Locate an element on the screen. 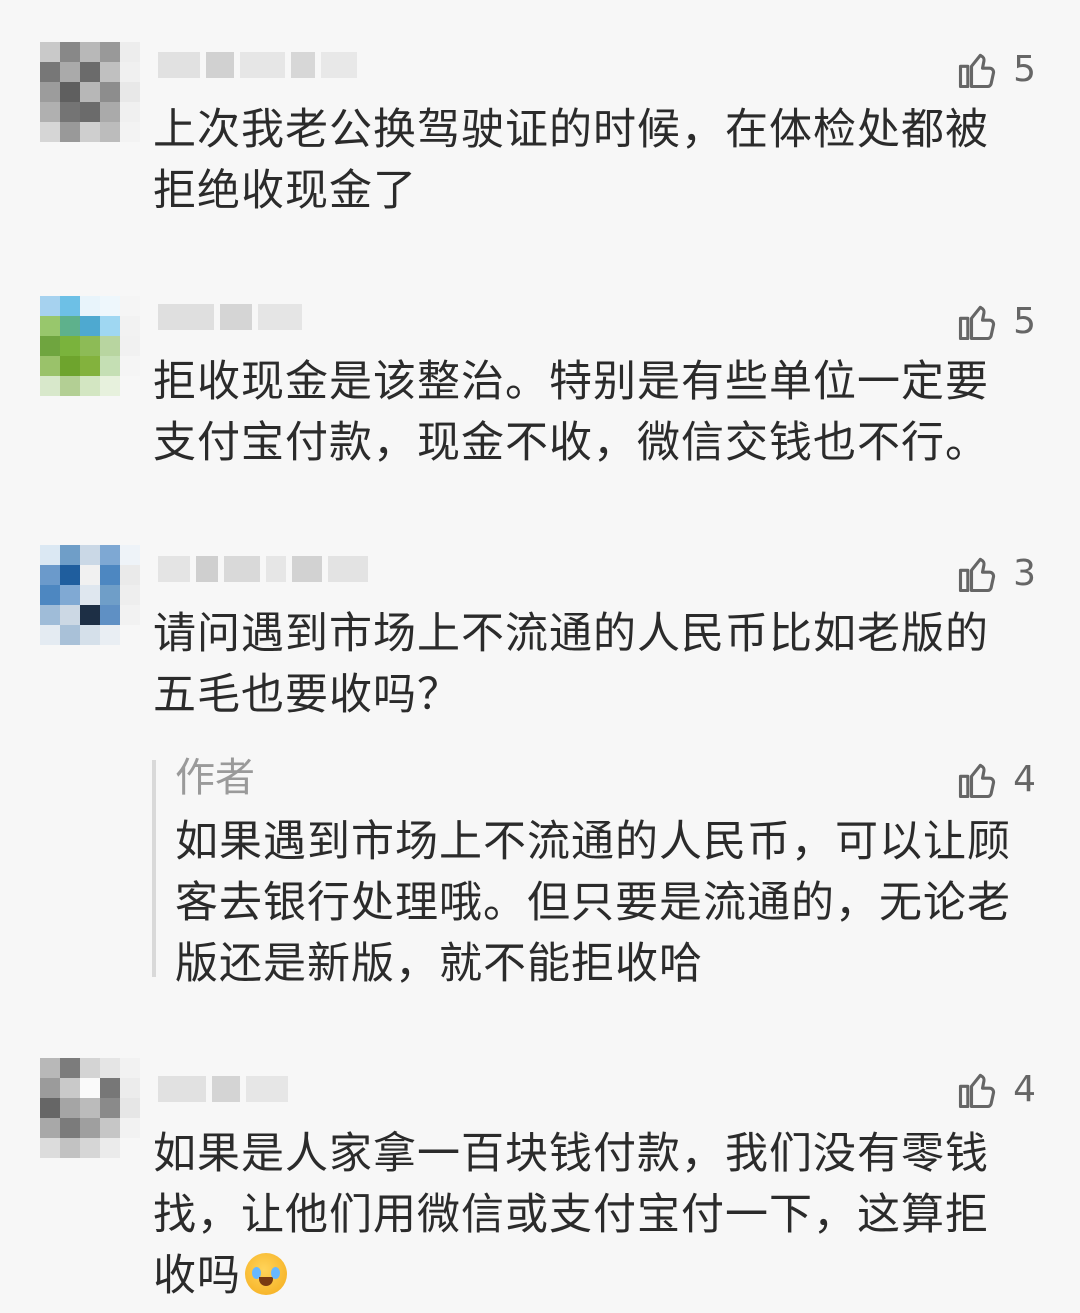 The height and width of the screenshot is (1313, 1080). reply-divider is located at coordinates (154, 868).